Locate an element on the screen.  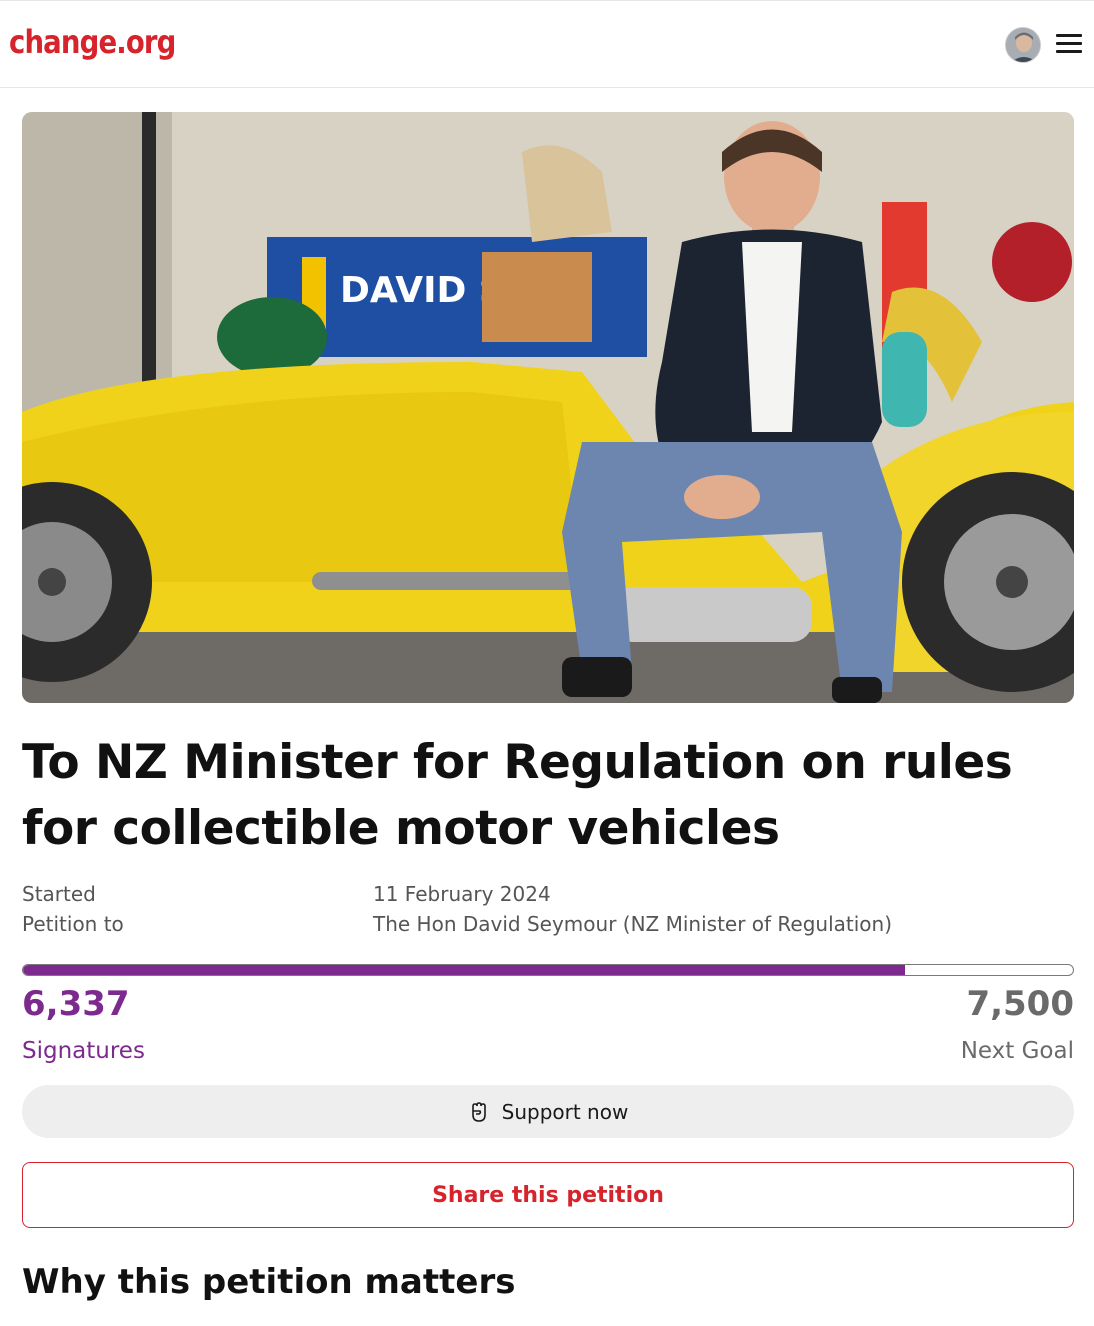
support-now-label: Support now is located at coordinates (565, 1111).